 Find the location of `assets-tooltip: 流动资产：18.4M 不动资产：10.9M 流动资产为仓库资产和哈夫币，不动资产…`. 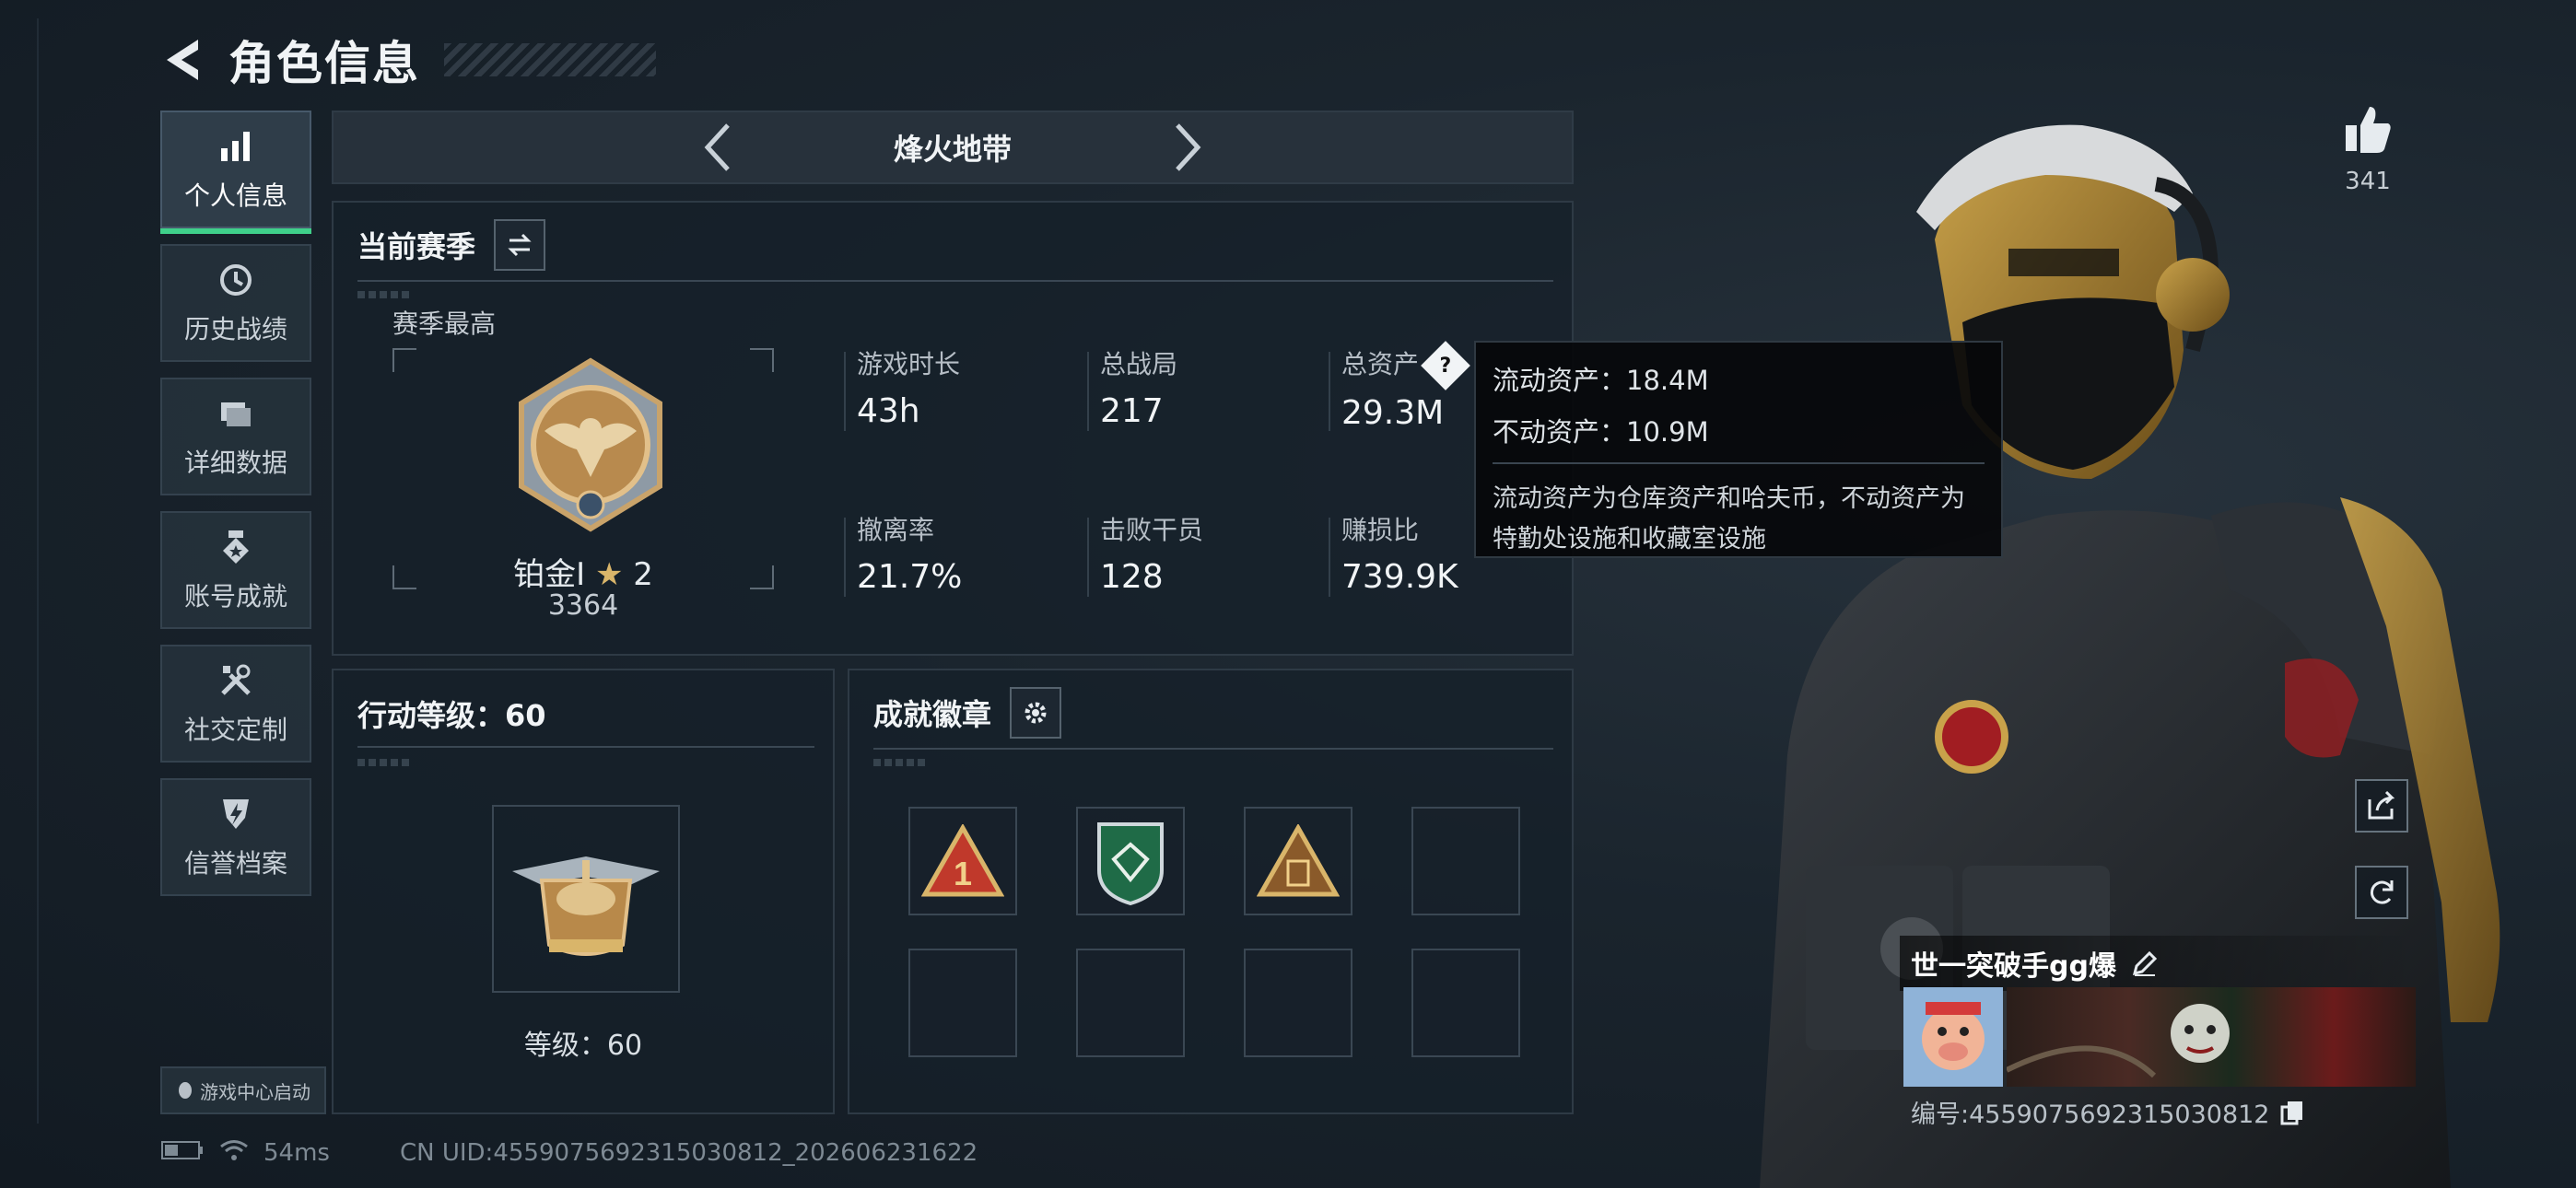

assets-tooltip: 流动资产：18.4M 不动资产：10.9M 流动资产为仓库资产和哈夫币，不动资产… is located at coordinates (1738, 449).